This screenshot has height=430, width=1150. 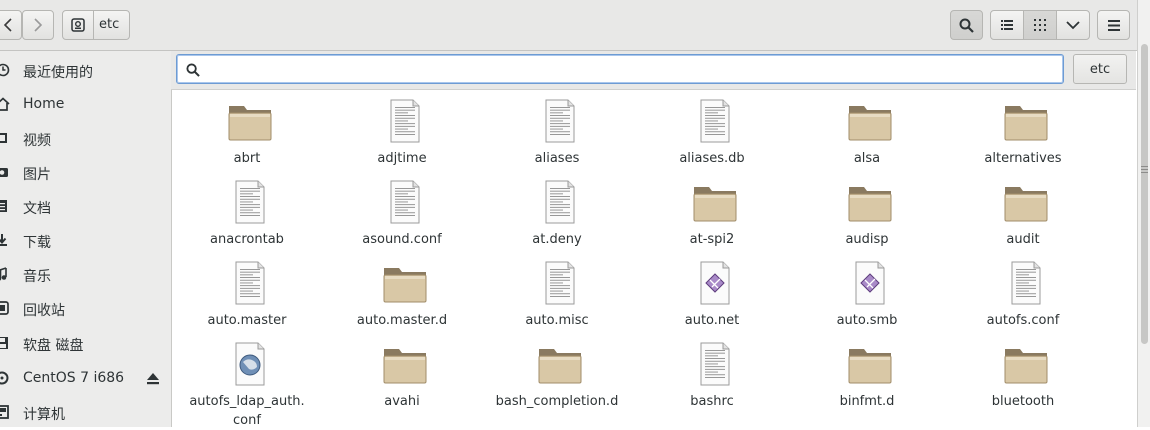 What do you see at coordinates (85, 309) in the screenshot?
I see `sidebar-item-trash: 回收站` at bounding box center [85, 309].